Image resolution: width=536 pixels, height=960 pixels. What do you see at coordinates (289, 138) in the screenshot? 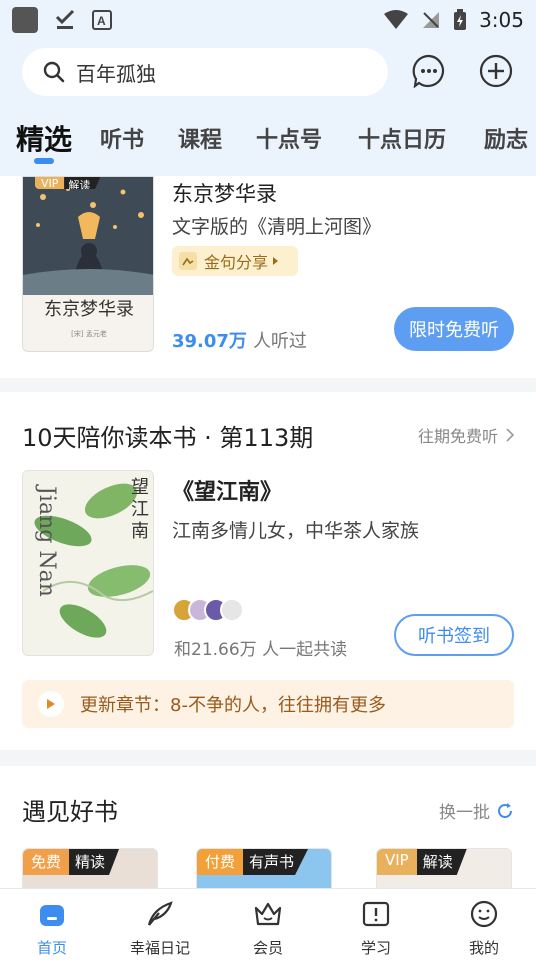
I see `tab-ten-oclock: 十点号` at bounding box center [289, 138].